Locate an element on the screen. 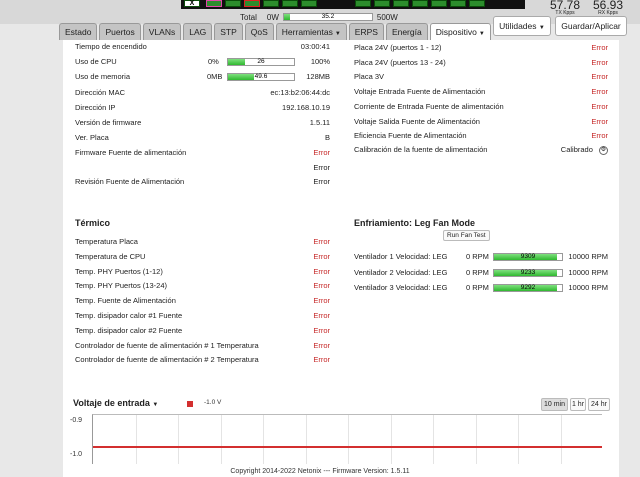 The height and width of the screenshot is (477, 640). tx-value: 57.78 is located at coordinates (565, 6).